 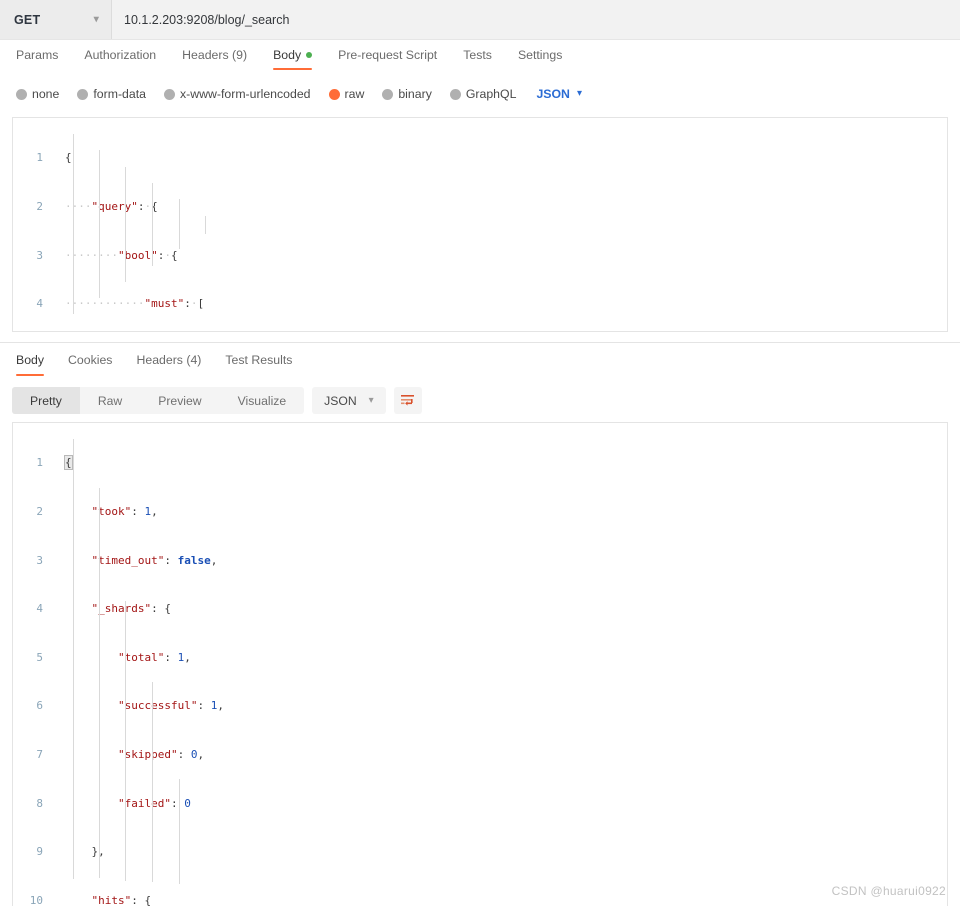 What do you see at coordinates (309, 55) in the screenshot?
I see `body-modified-dot-icon` at bounding box center [309, 55].